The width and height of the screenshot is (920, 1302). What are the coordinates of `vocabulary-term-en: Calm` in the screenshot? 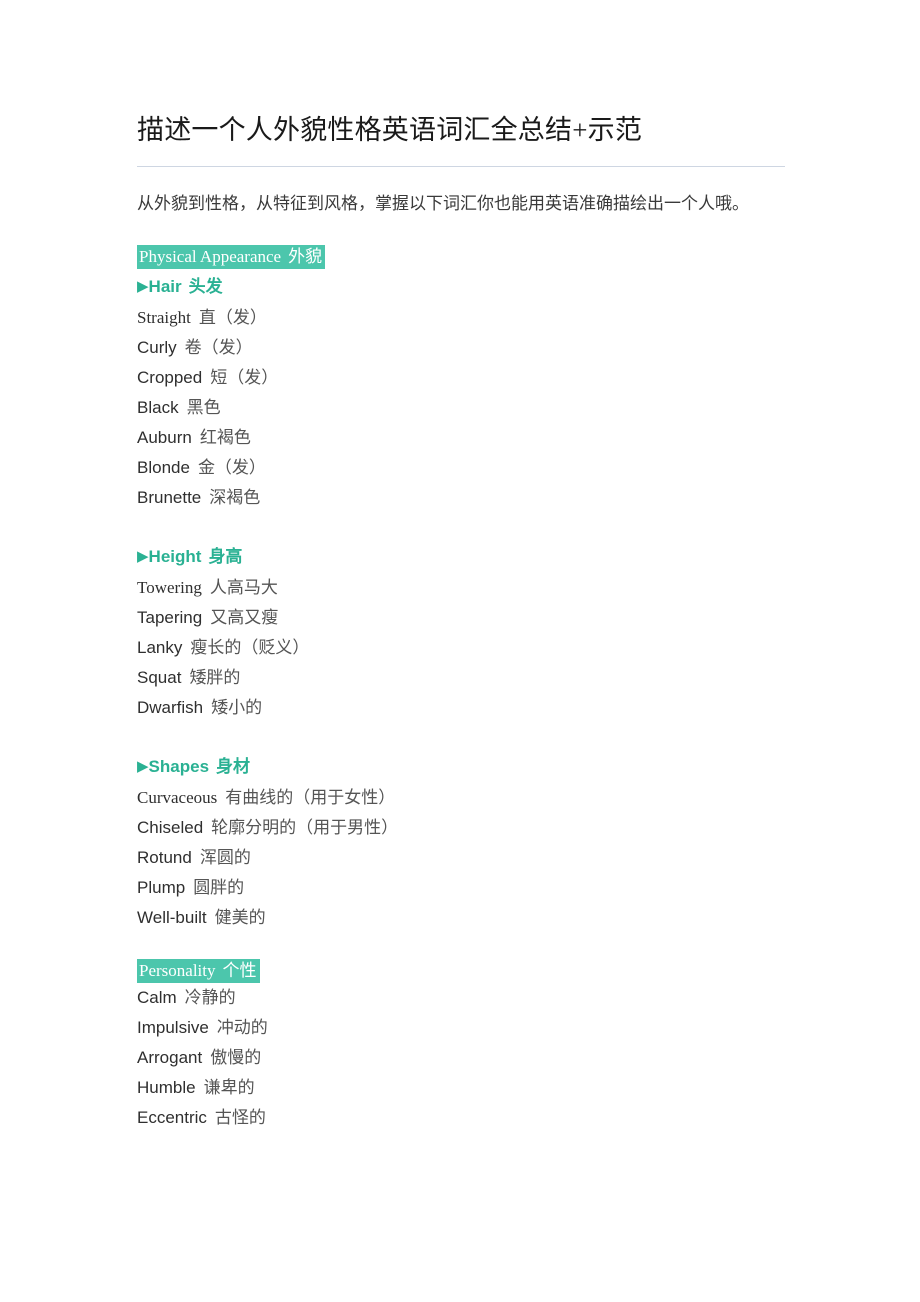 It's located at (157, 998).